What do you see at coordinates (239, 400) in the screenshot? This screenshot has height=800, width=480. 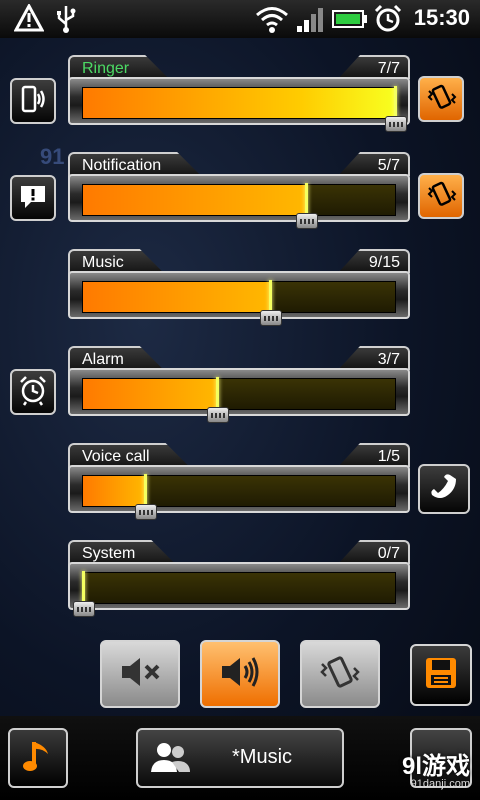 I see `alarm-track` at bounding box center [239, 400].